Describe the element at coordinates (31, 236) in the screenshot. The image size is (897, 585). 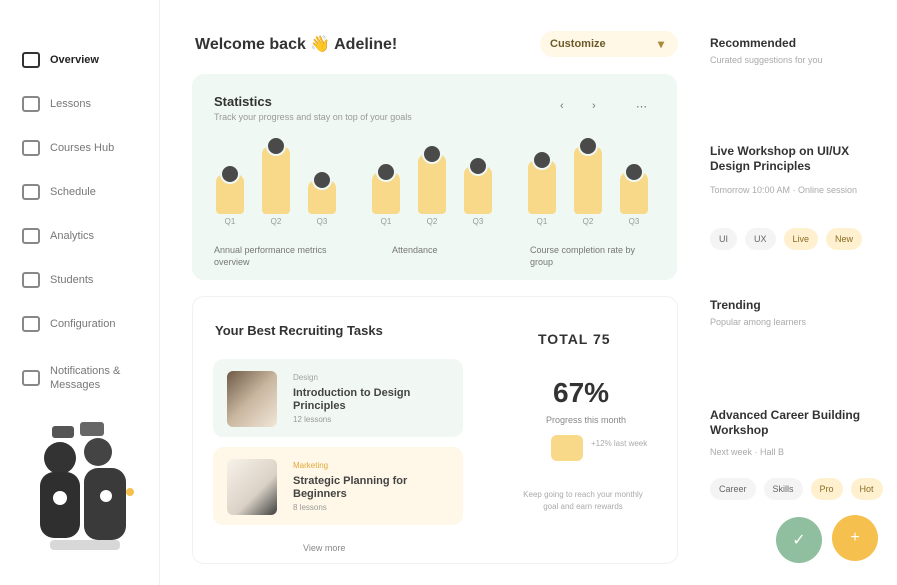
I see `chart-icon` at that location.